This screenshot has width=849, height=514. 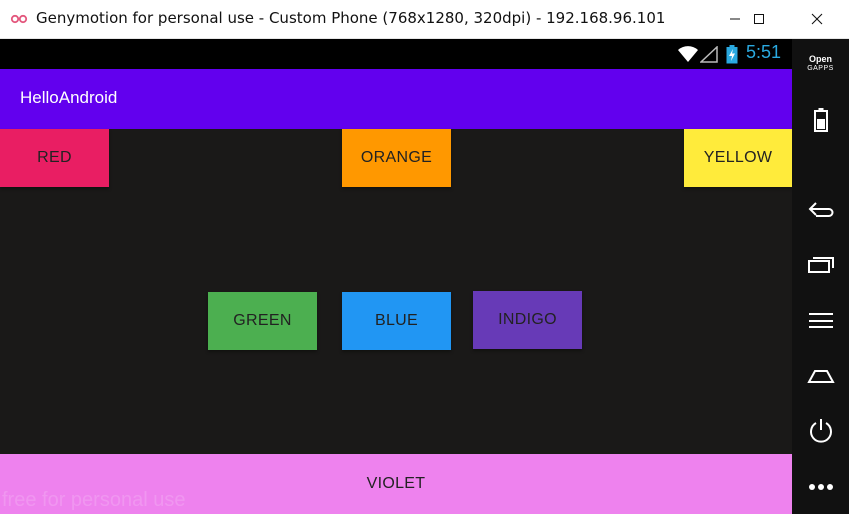 I want to click on emulator-side-panel: Open GAPPS, so click(x=820, y=276).